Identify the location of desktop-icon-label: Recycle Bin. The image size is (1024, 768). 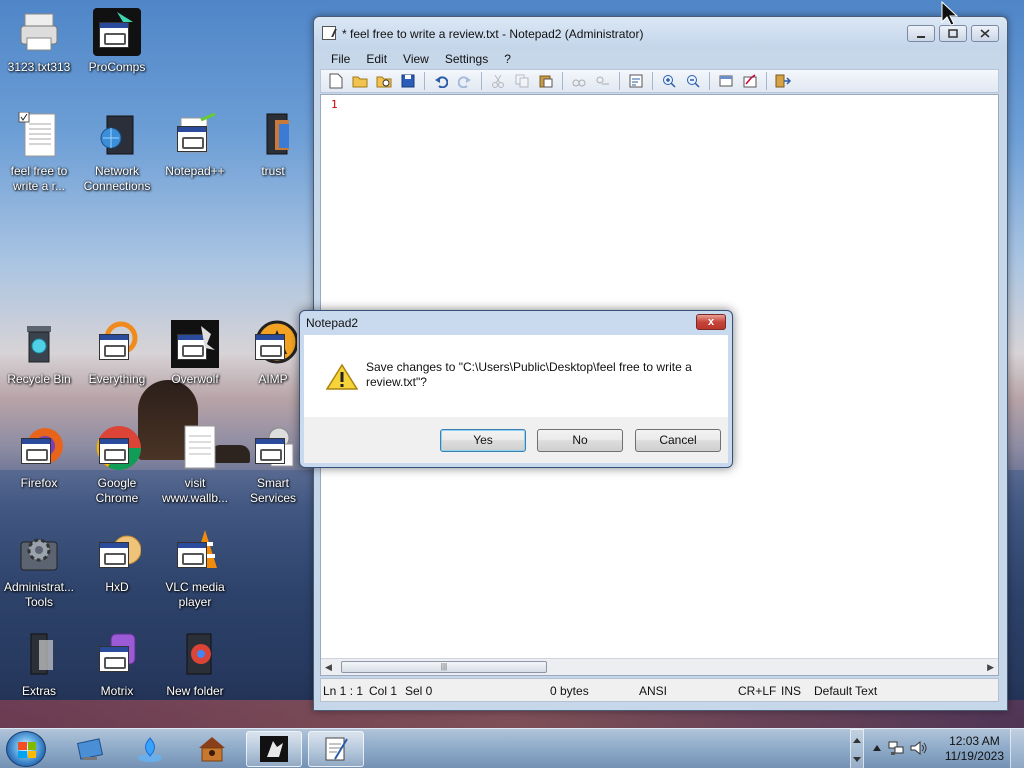
(39, 379).